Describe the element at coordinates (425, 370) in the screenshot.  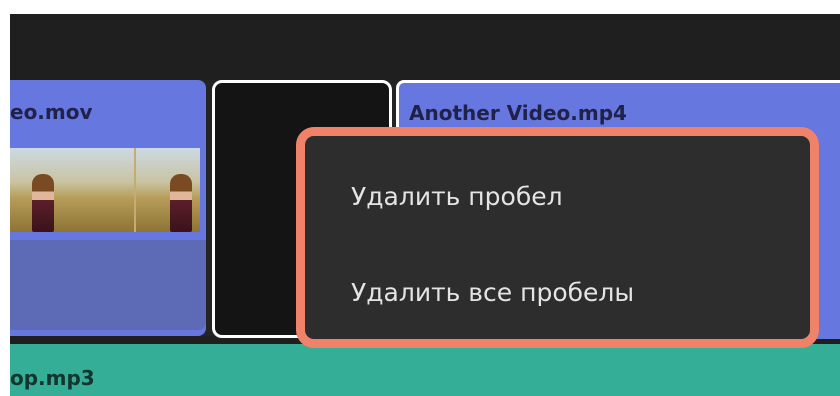
I see `audio-track: op.mp3` at that location.